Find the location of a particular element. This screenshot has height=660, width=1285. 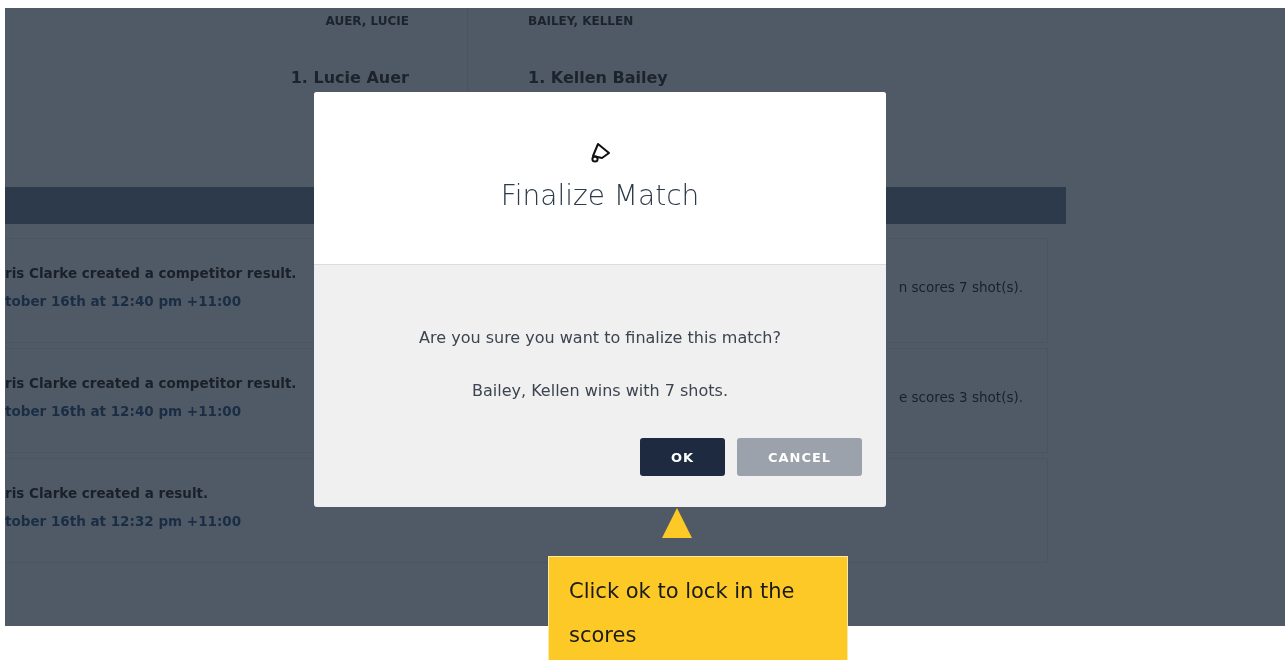

tooltip-text: Click ok to lock in the scores is located at coordinates (698, 608).